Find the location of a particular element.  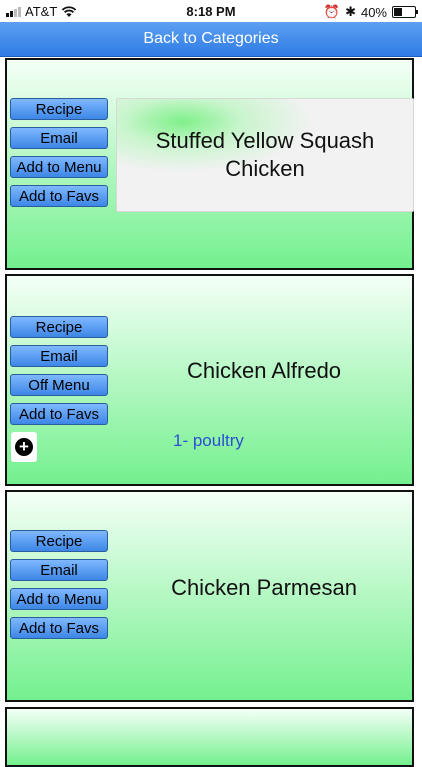

navigation-bar: Back to Categories is located at coordinates (211, 39).